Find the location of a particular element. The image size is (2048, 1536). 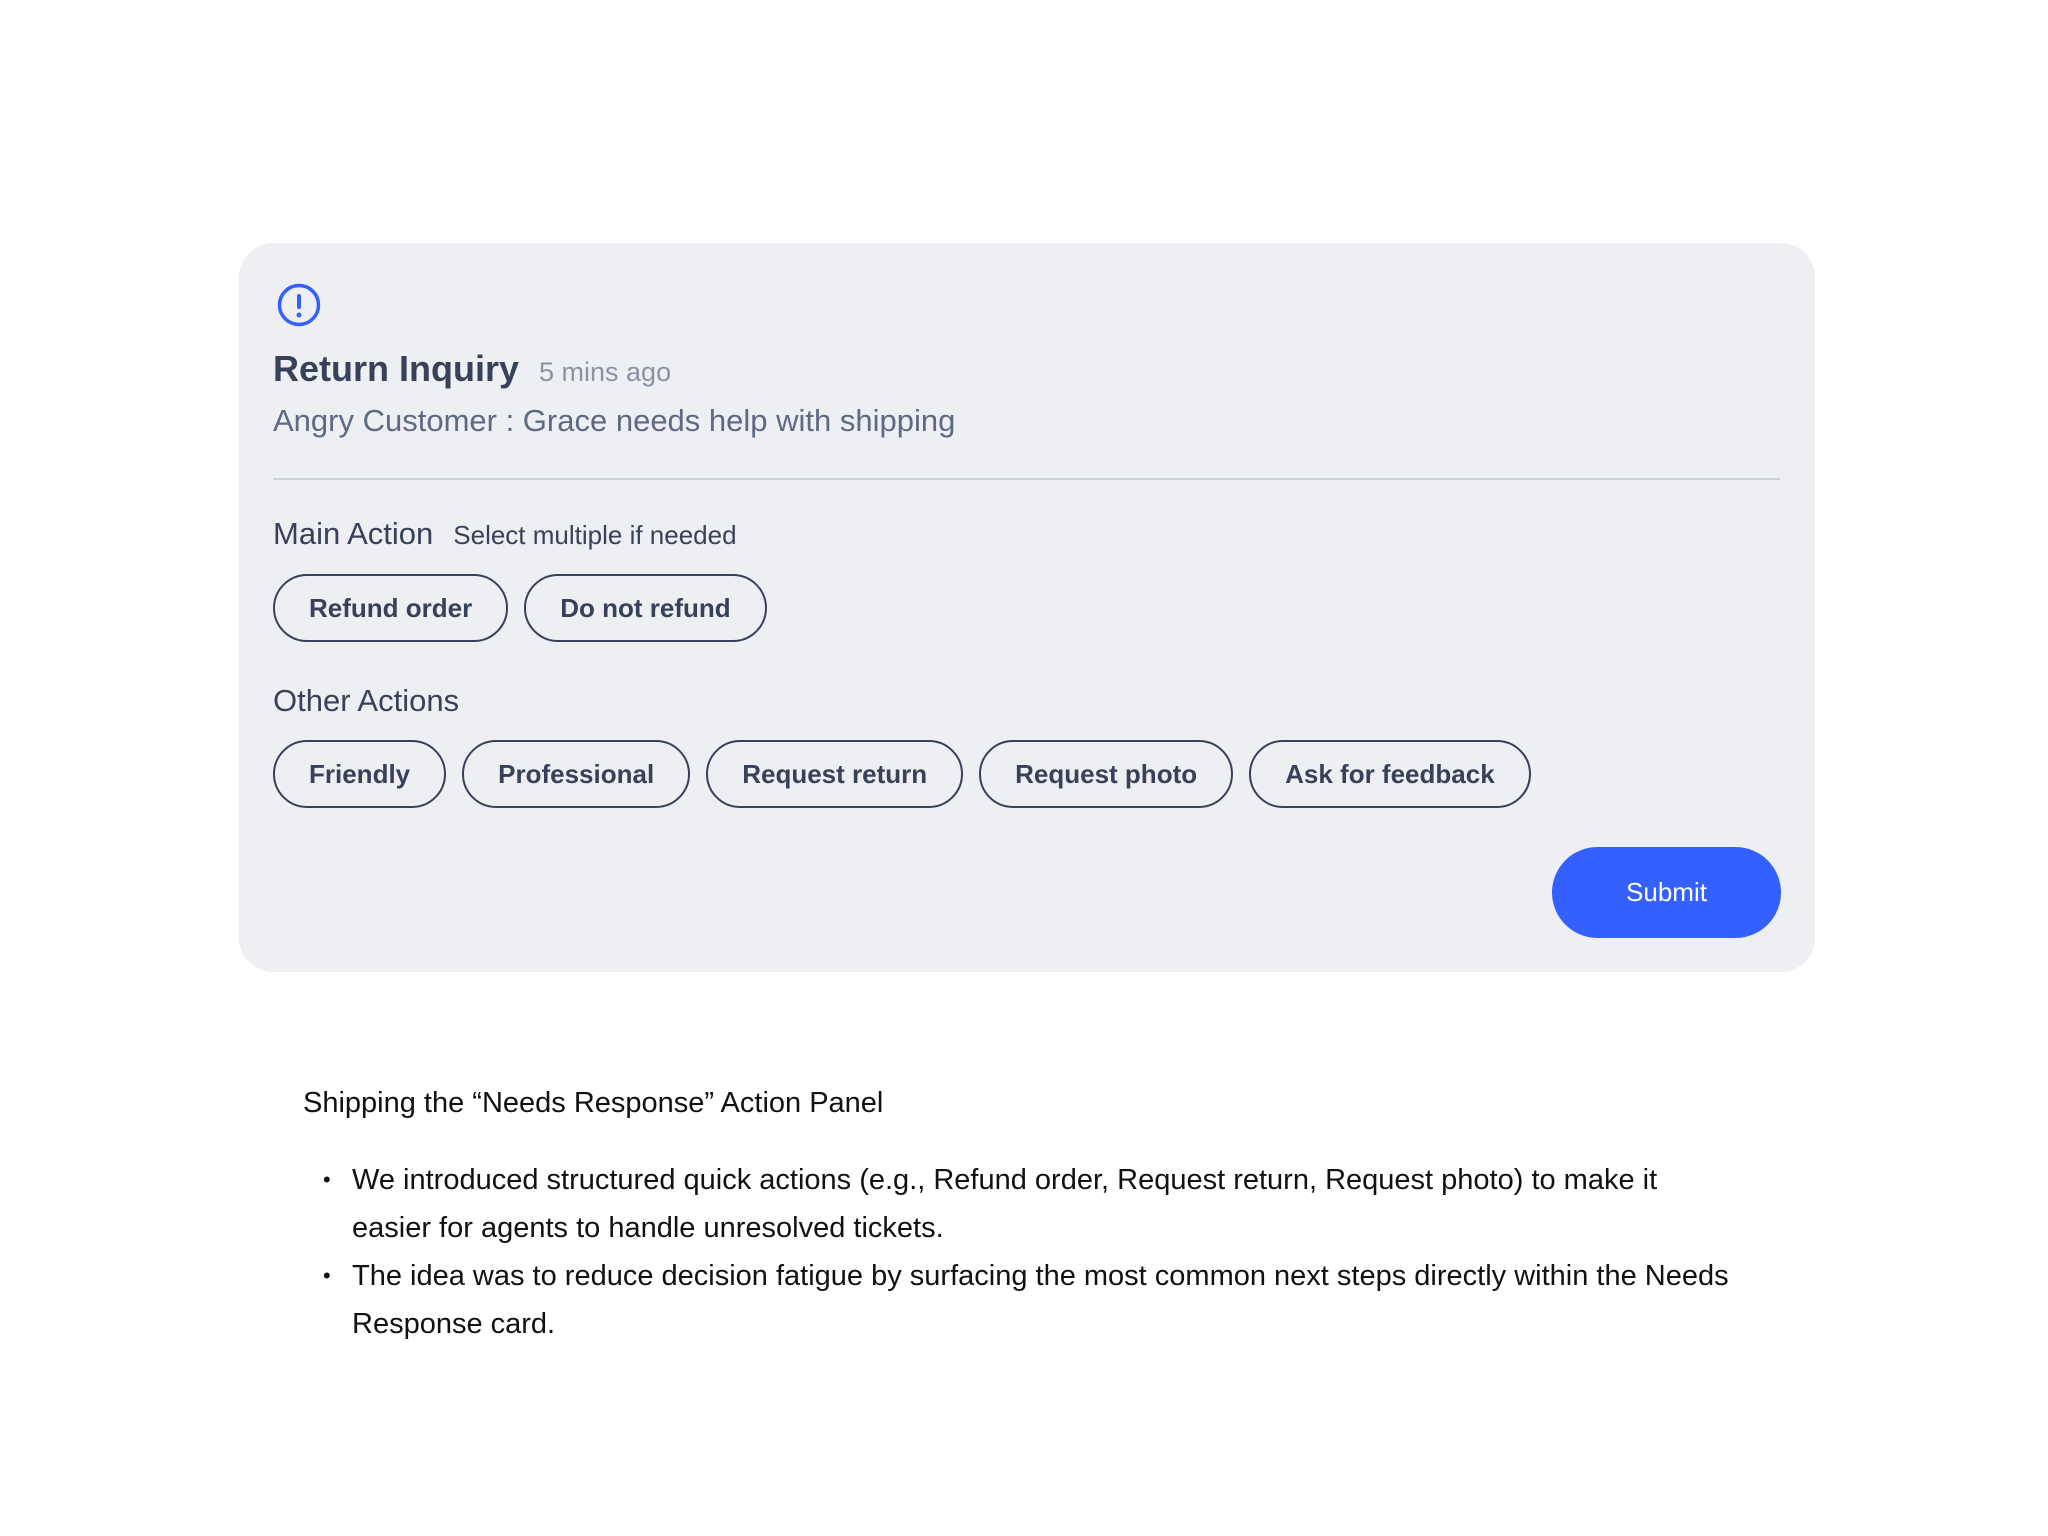

request-return-chip: Request return is located at coordinates (835, 774).